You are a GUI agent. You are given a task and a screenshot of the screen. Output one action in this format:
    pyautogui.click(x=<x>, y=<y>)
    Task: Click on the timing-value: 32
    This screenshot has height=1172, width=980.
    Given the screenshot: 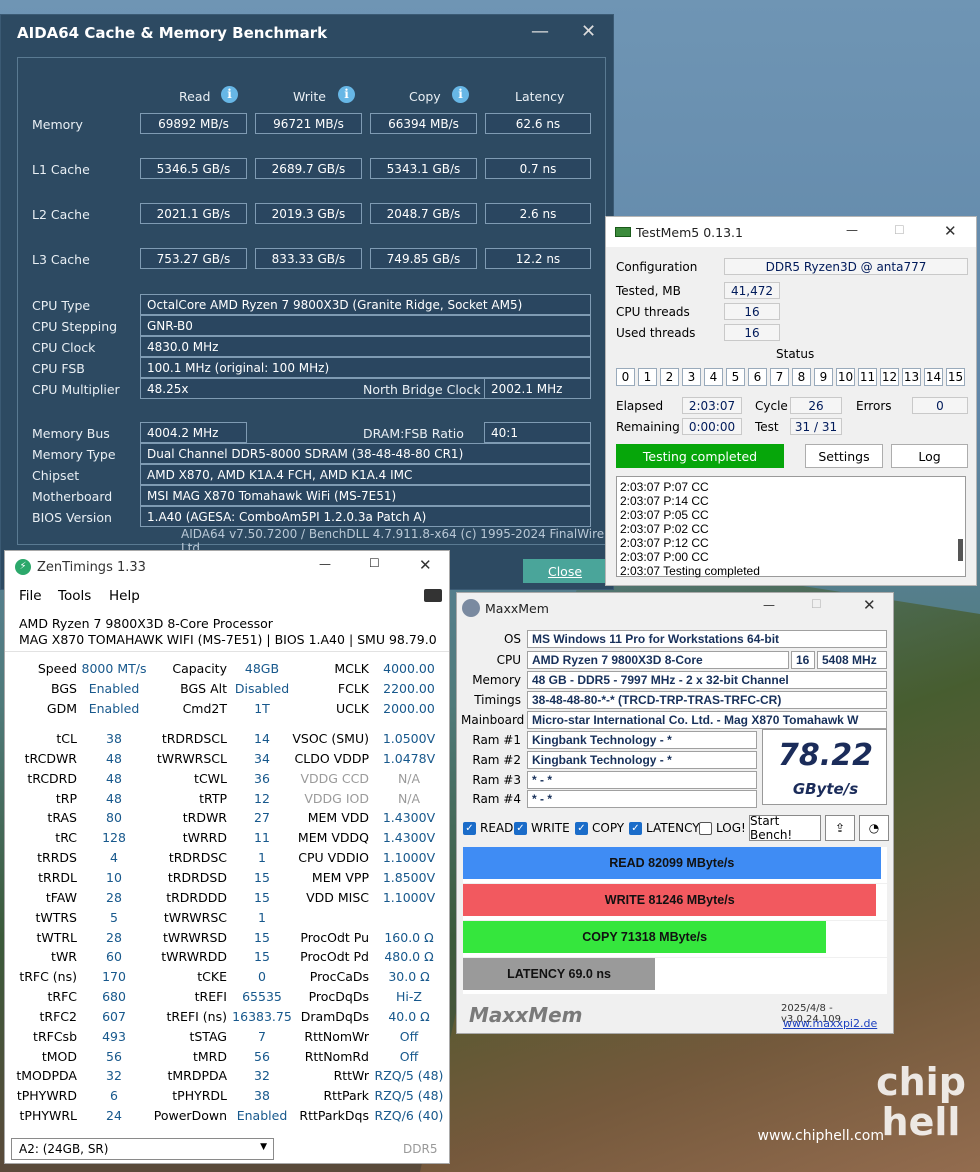 What is the action you would take?
    pyautogui.click(x=114, y=1076)
    